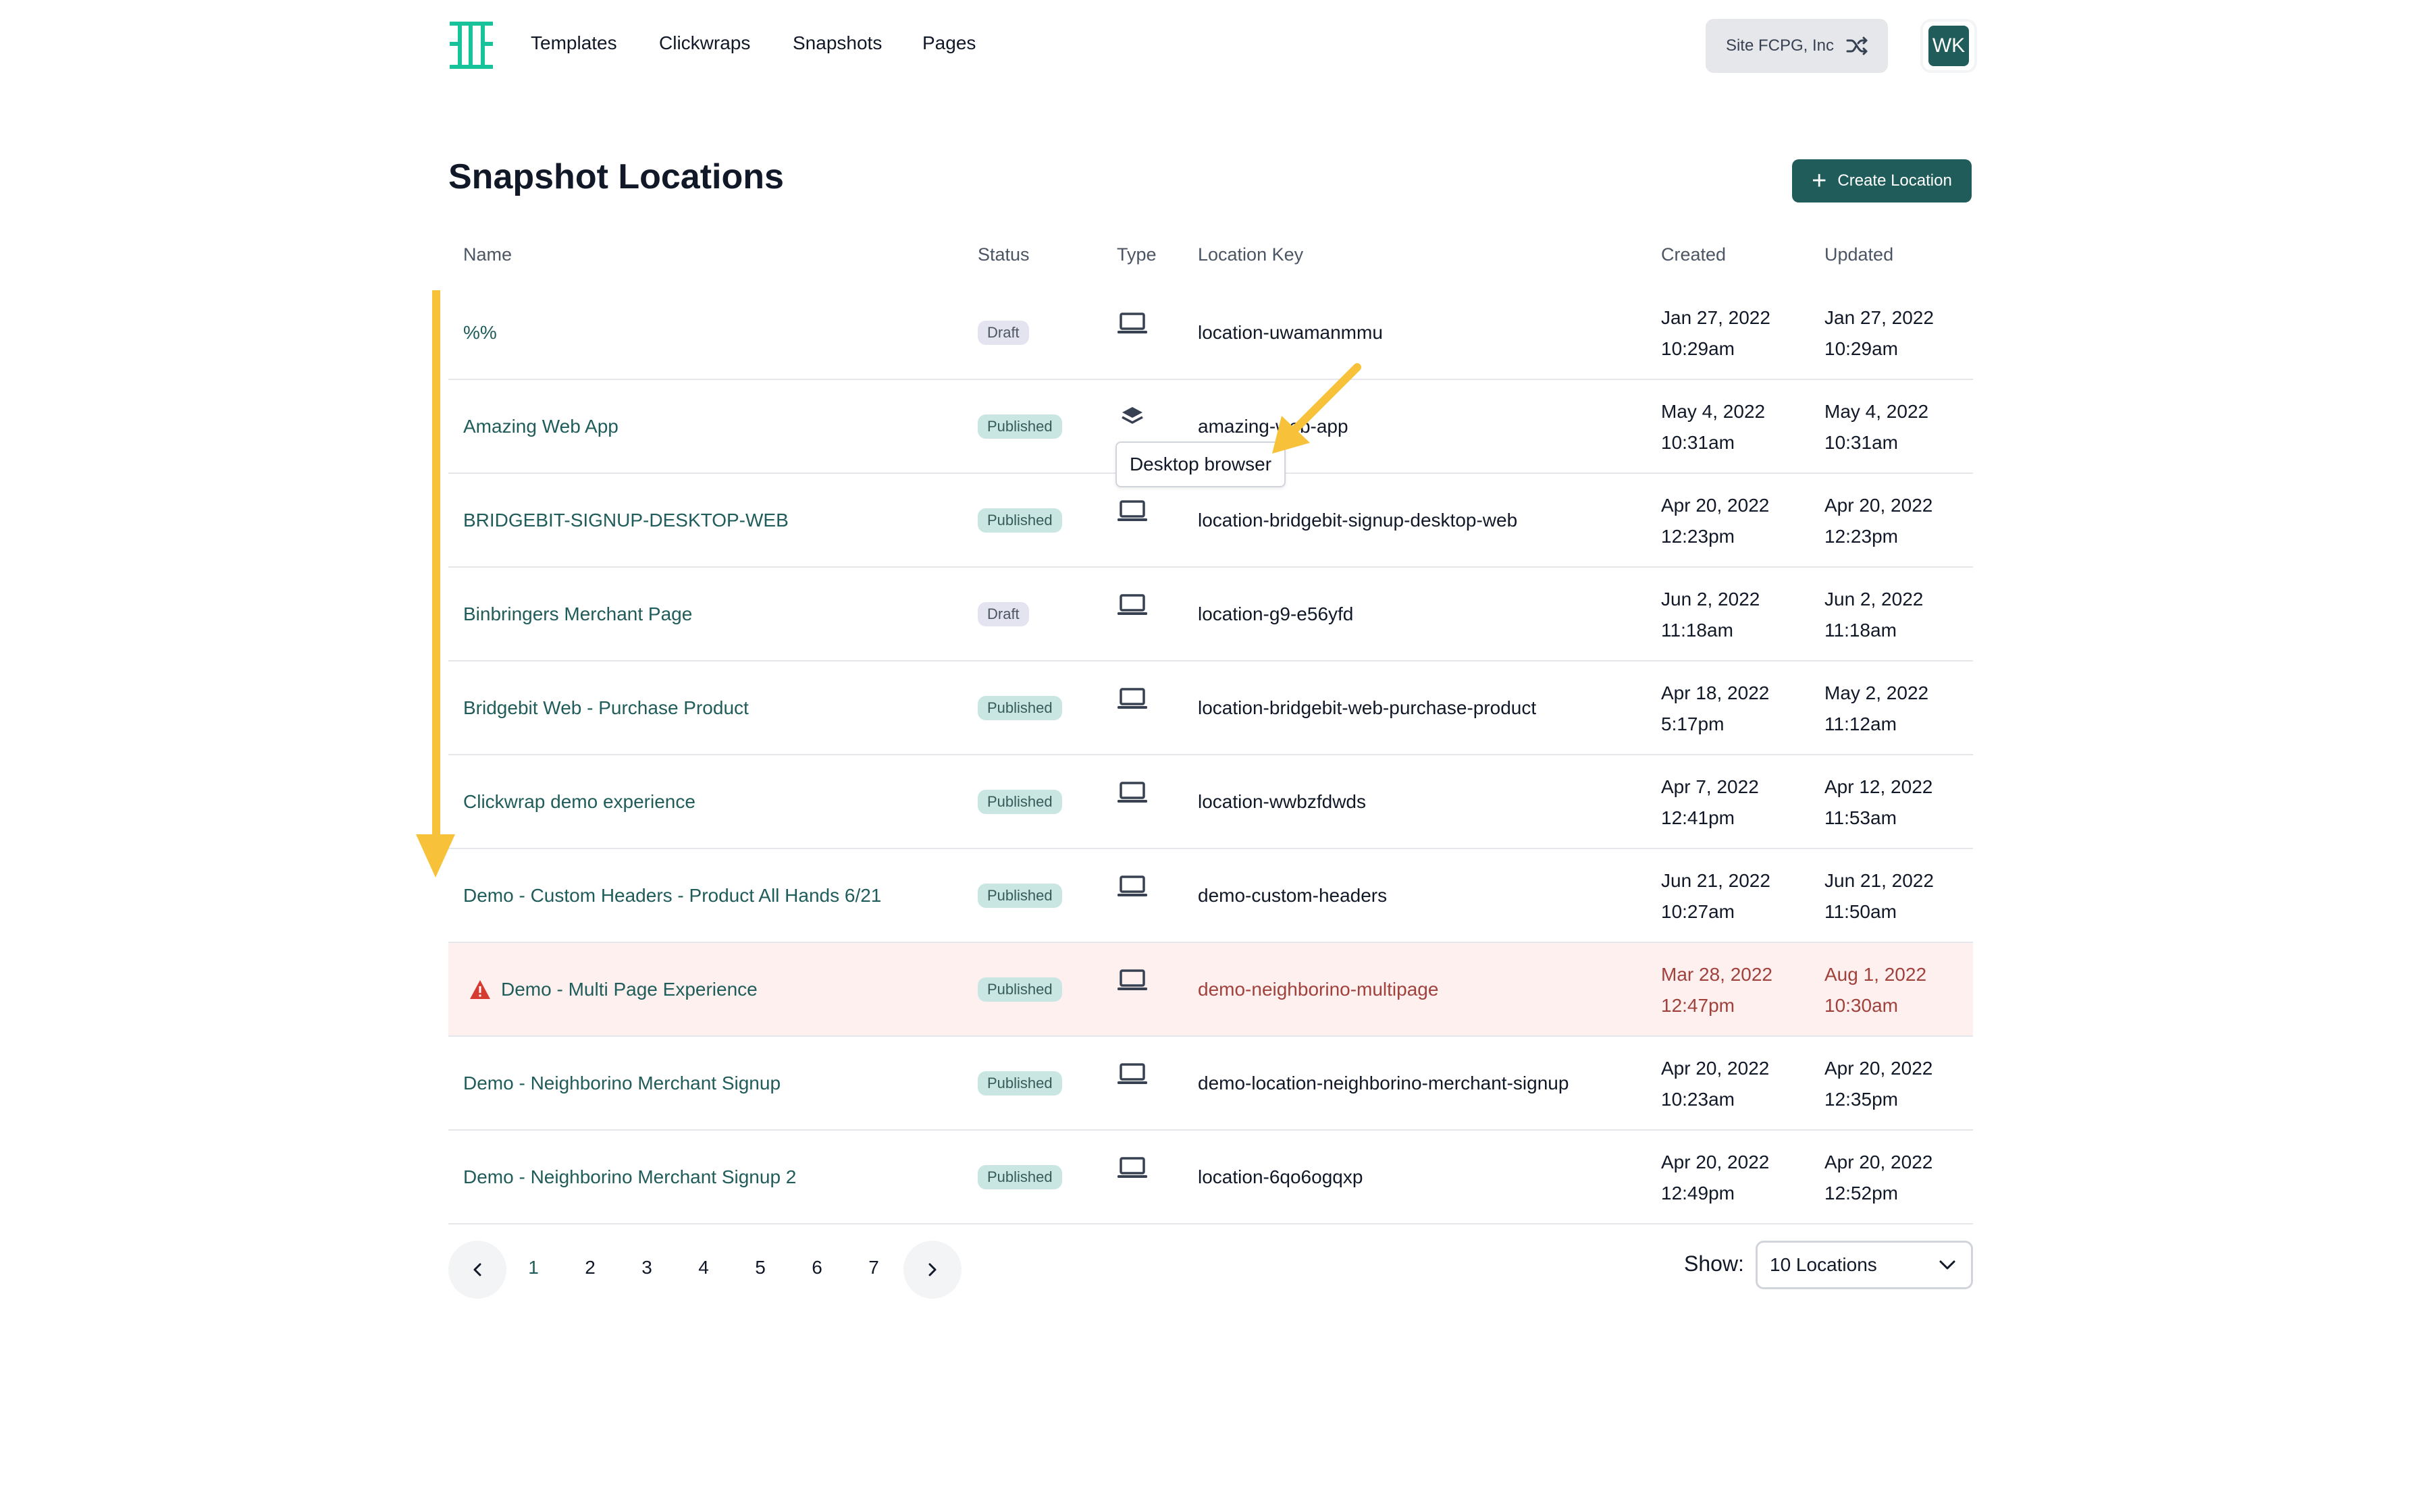 Image resolution: width=2420 pixels, height=1512 pixels. What do you see at coordinates (533, 1267) in the screenshot?
I see `page-1: 1` at bounding box center [533, 1267].